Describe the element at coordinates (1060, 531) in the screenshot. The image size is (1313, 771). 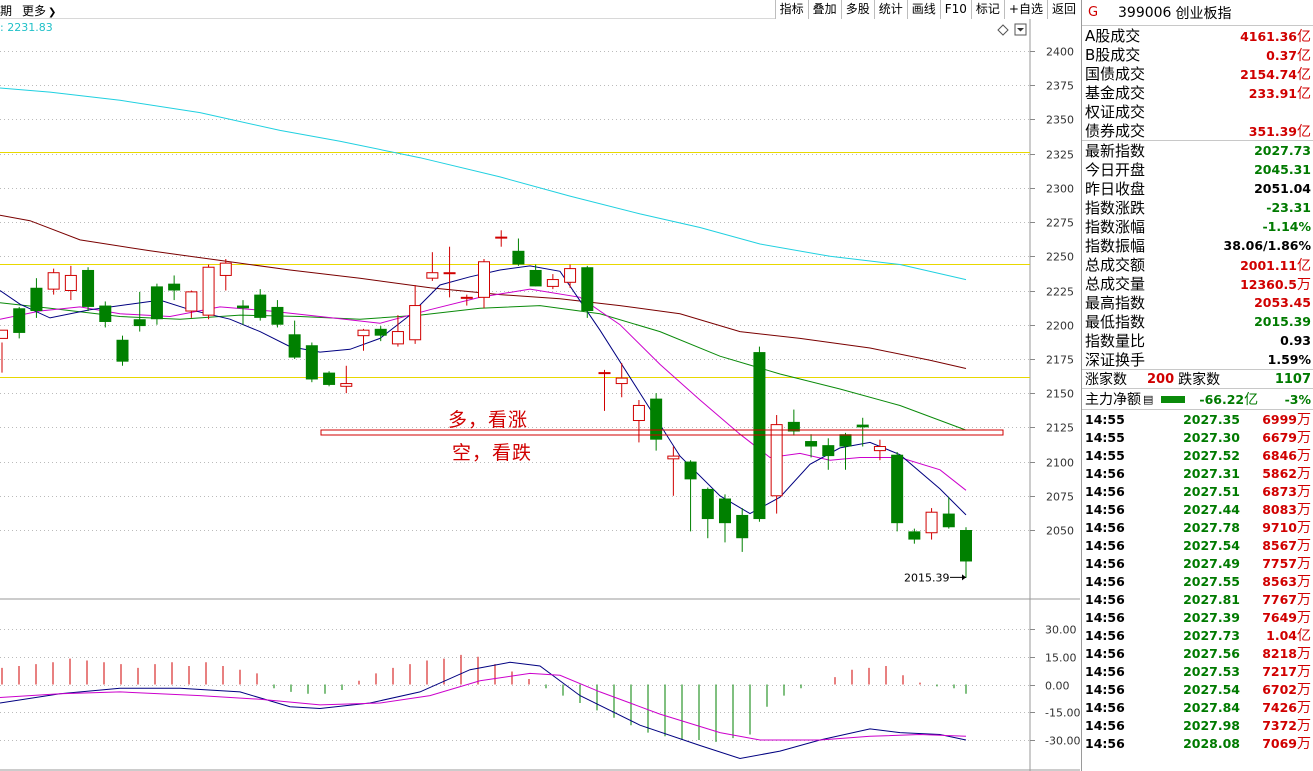
I see `y-tick-label: 2050` at that location.